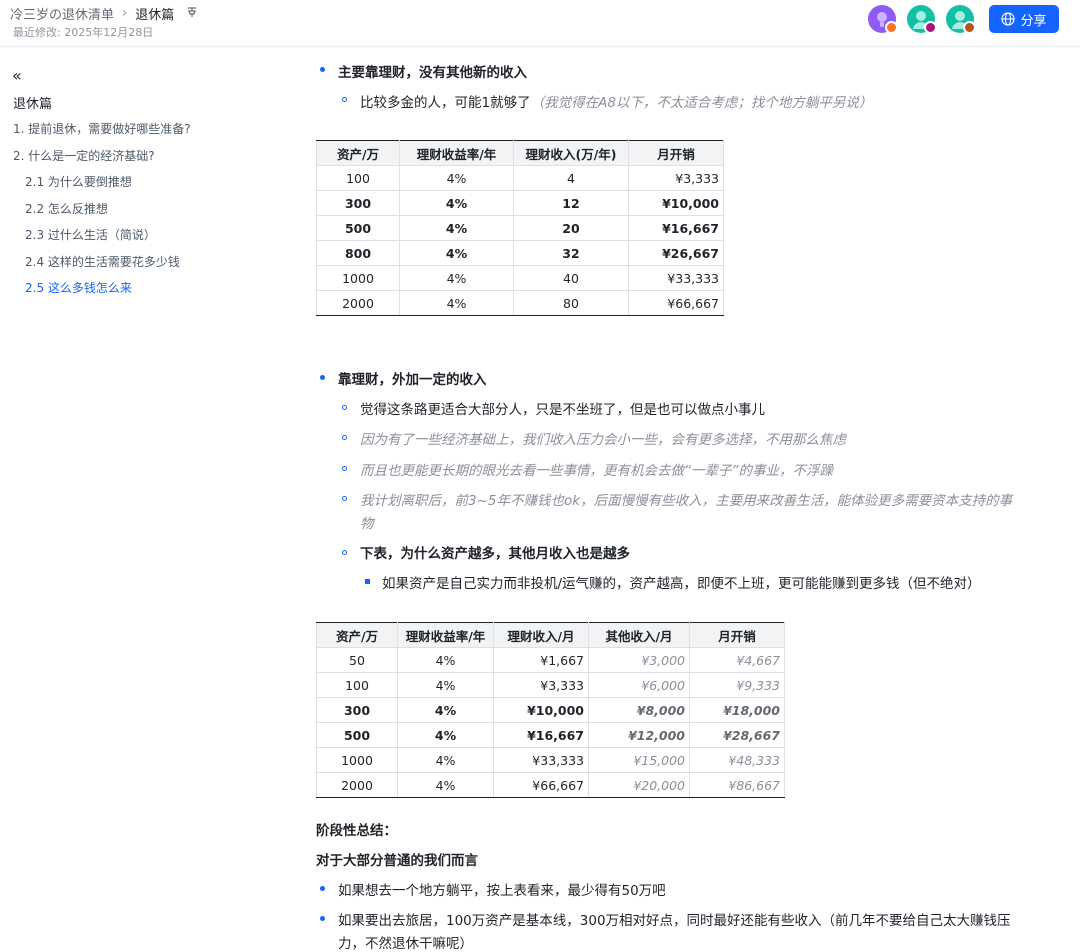  I want to click on share-button: 分享, so click(1024, 19).